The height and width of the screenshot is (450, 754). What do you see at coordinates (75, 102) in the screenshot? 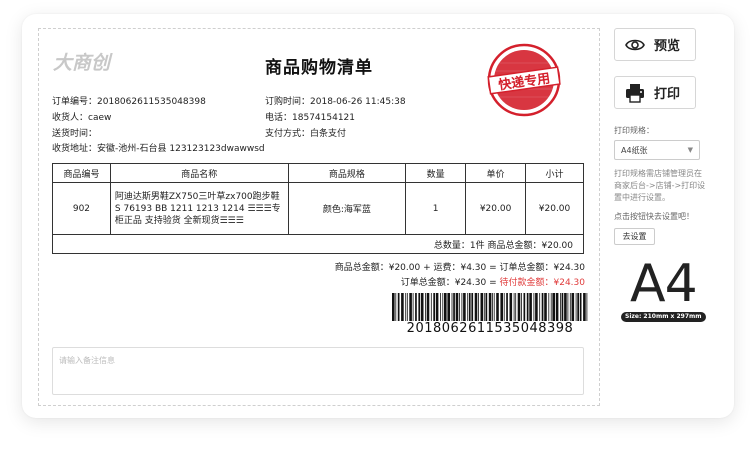
I see `order-number-label: 订单编号：` at bounding box center [75, 102].